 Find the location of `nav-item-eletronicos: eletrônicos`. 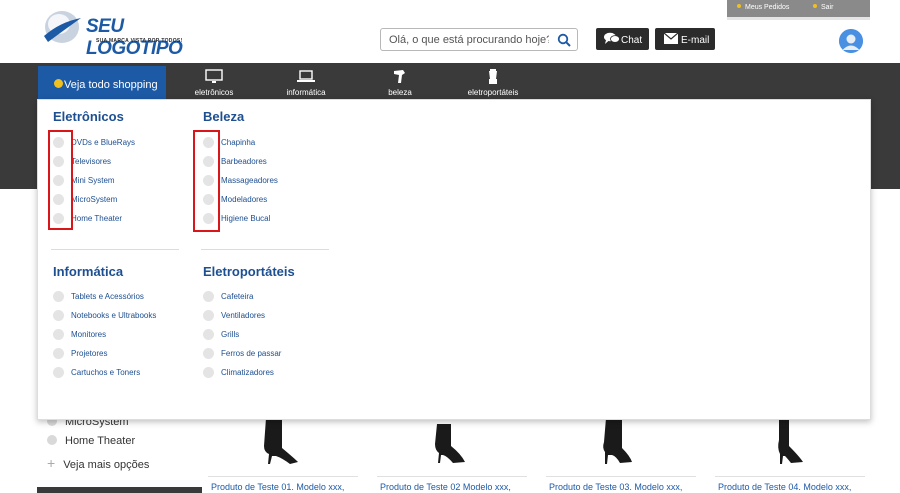

nav-item-eletronicos: eletrônicos is located at coordinates (214, 84).